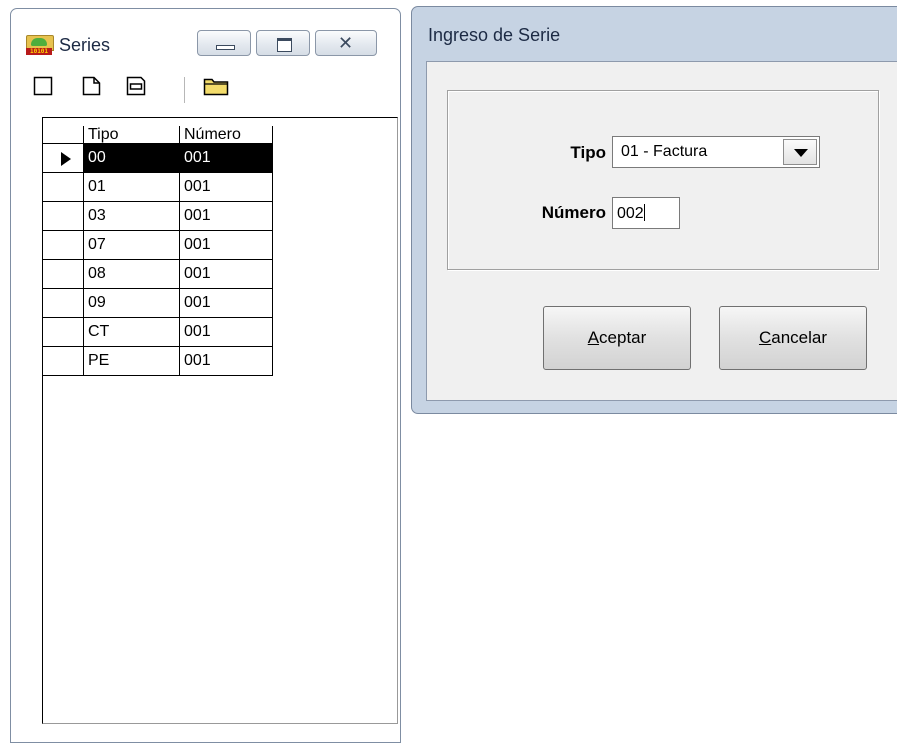 The height and width of the screenshot is (743, 897). I want to click on table-row: 08 001, so click(158, 274).